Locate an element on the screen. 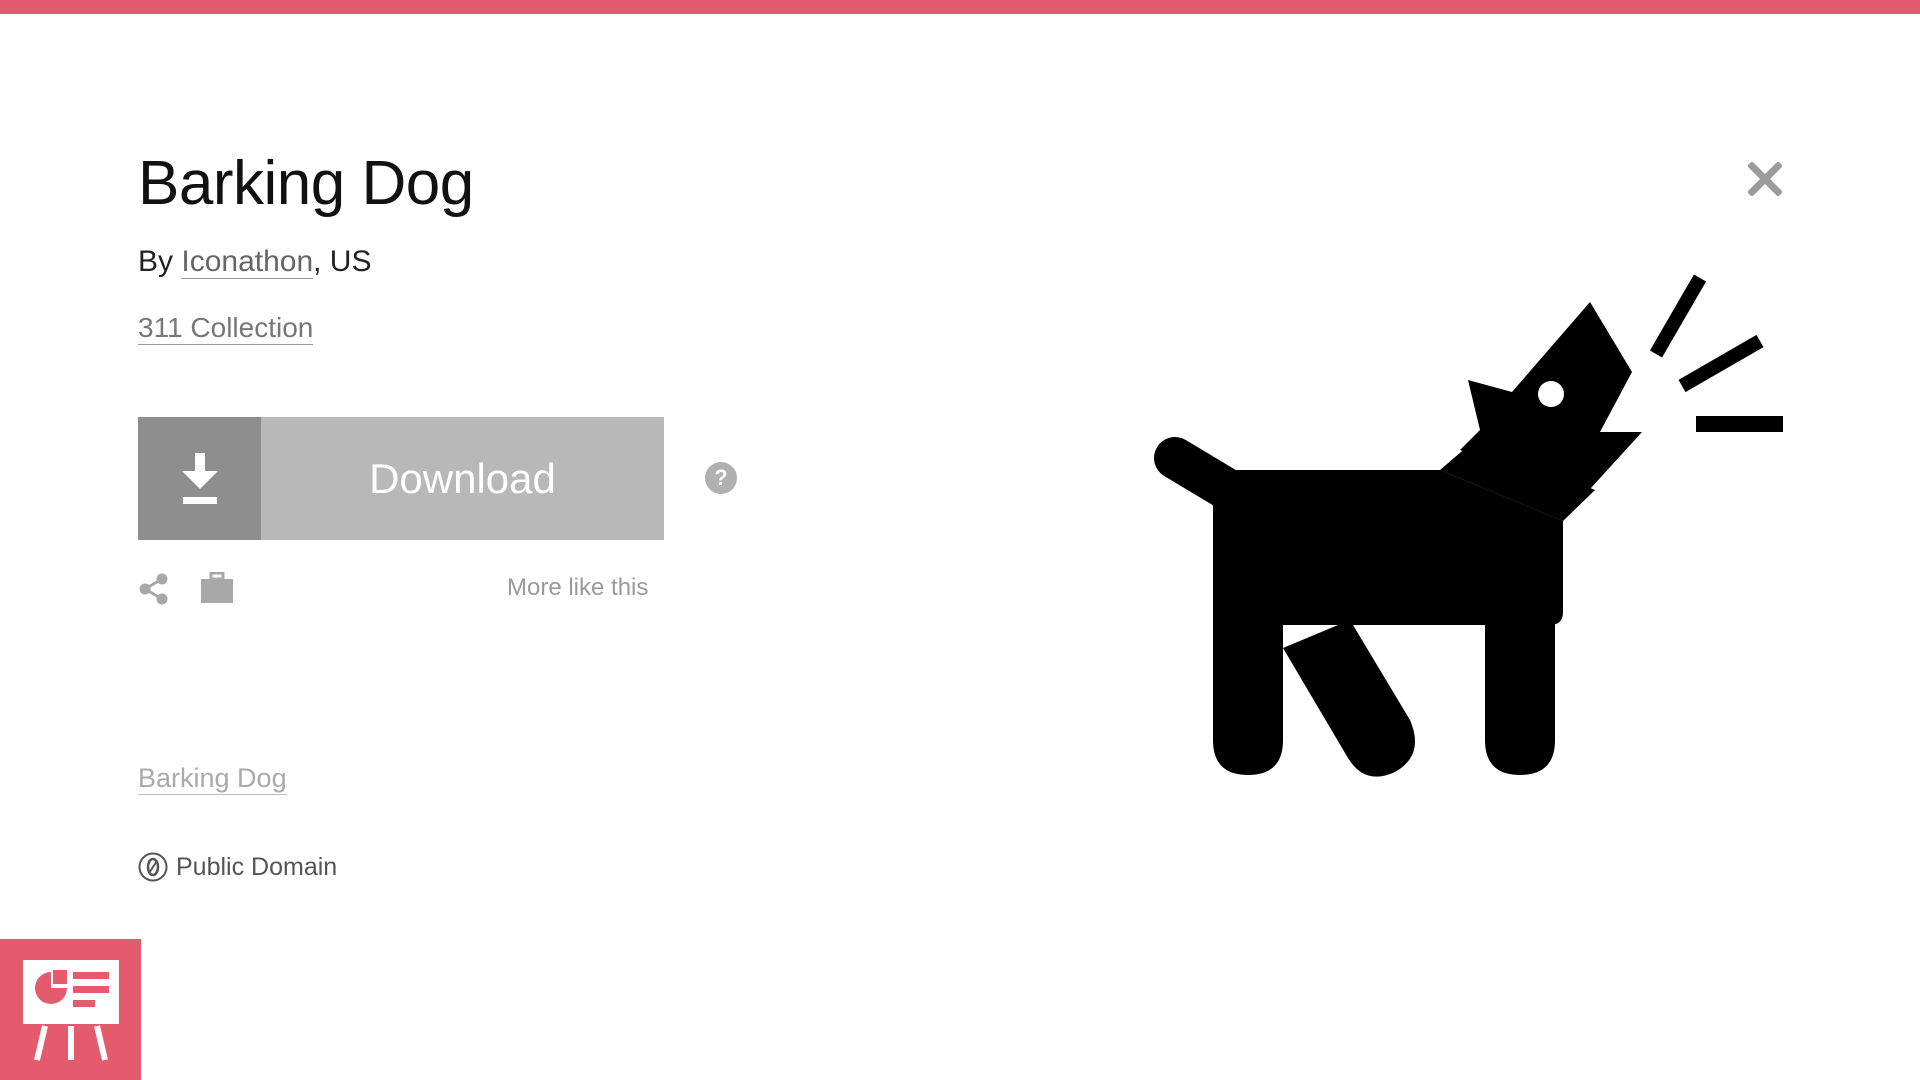 The image size is (1920, 1080). icon-title: Barking Dog is located at coordinates (306, 183).